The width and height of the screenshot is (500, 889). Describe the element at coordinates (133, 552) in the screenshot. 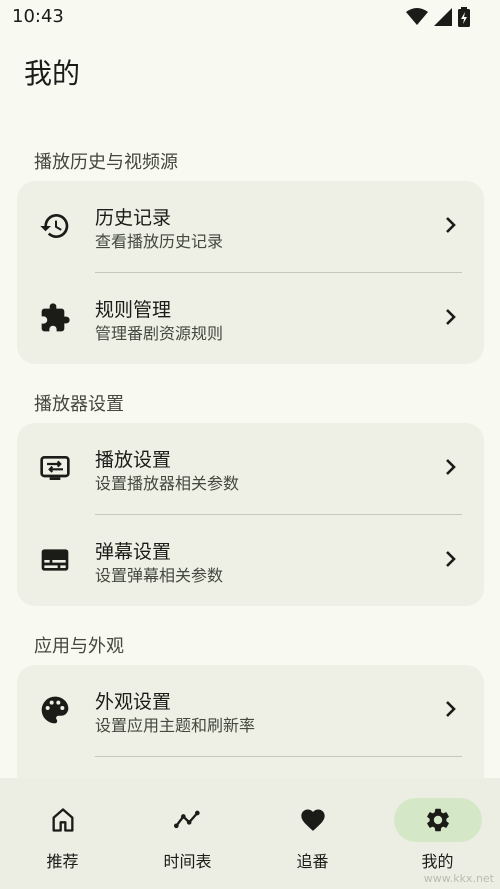

I see `item-title: 弹幕设置` at that location.